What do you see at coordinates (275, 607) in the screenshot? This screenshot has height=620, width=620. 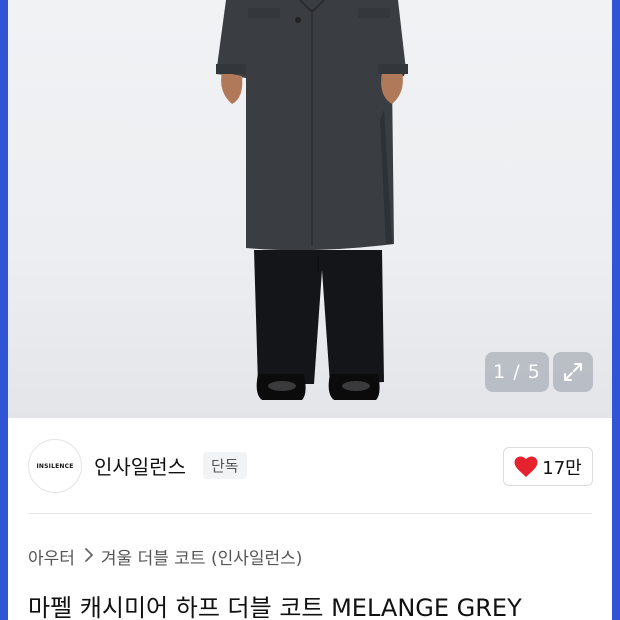 I see `product-title: 마펠 캐시미어 하프 더블 코트 MELANGE GREY` at bounding box center [275, 607].